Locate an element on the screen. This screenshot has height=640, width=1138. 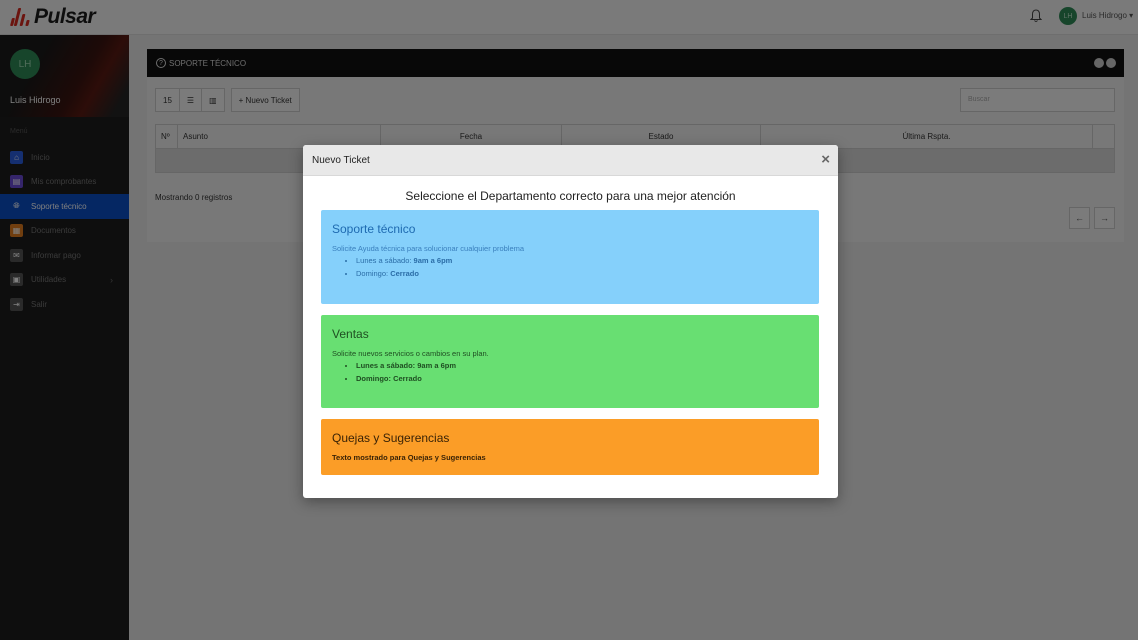
department-description: Texto mostrado para Quejas y Sugerencias is located at coordinates (409, 457).